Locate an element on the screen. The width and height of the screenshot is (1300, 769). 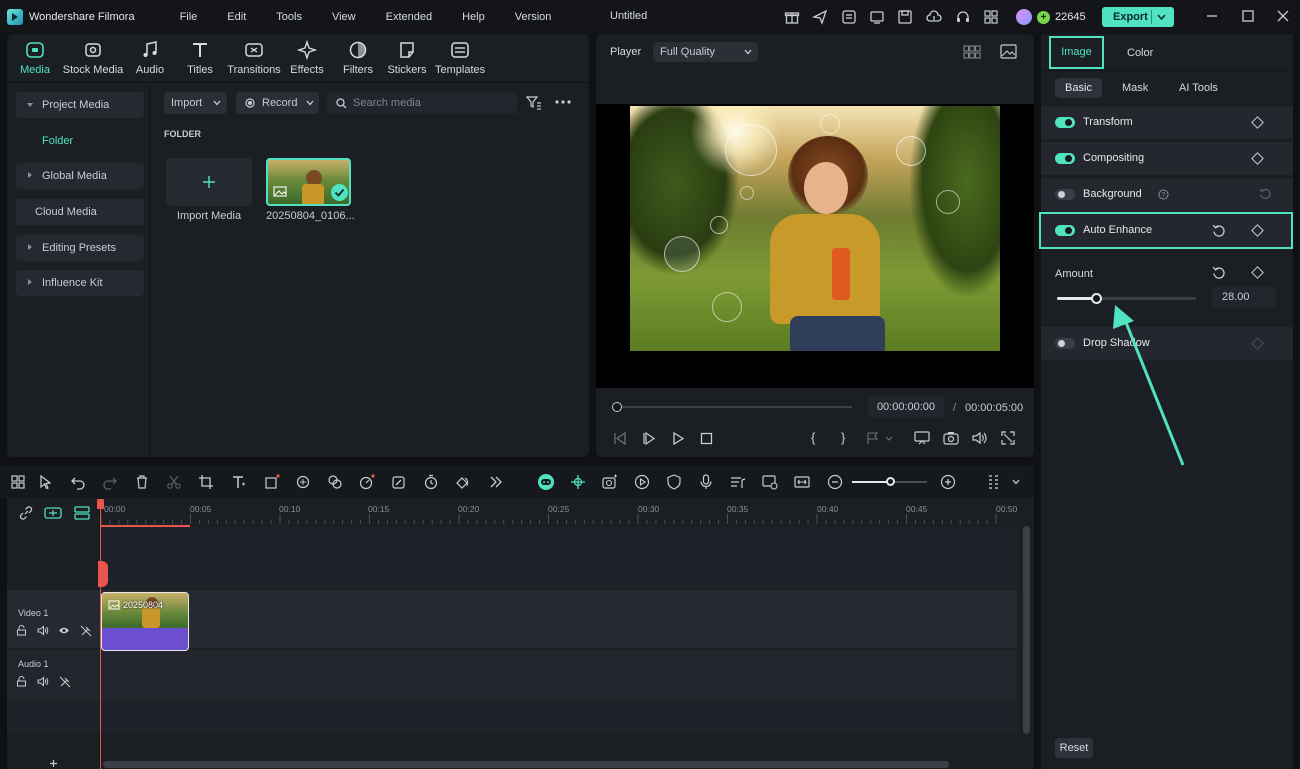
mark-in-icon: { is located at coordinates (813, 437).